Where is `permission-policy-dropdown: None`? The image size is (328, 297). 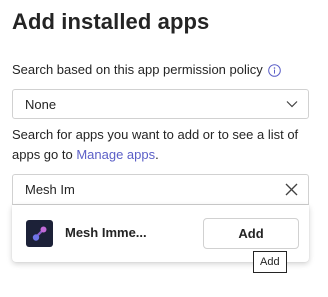
permission-policy-dropdown: None is located at coordinates (160, 104).